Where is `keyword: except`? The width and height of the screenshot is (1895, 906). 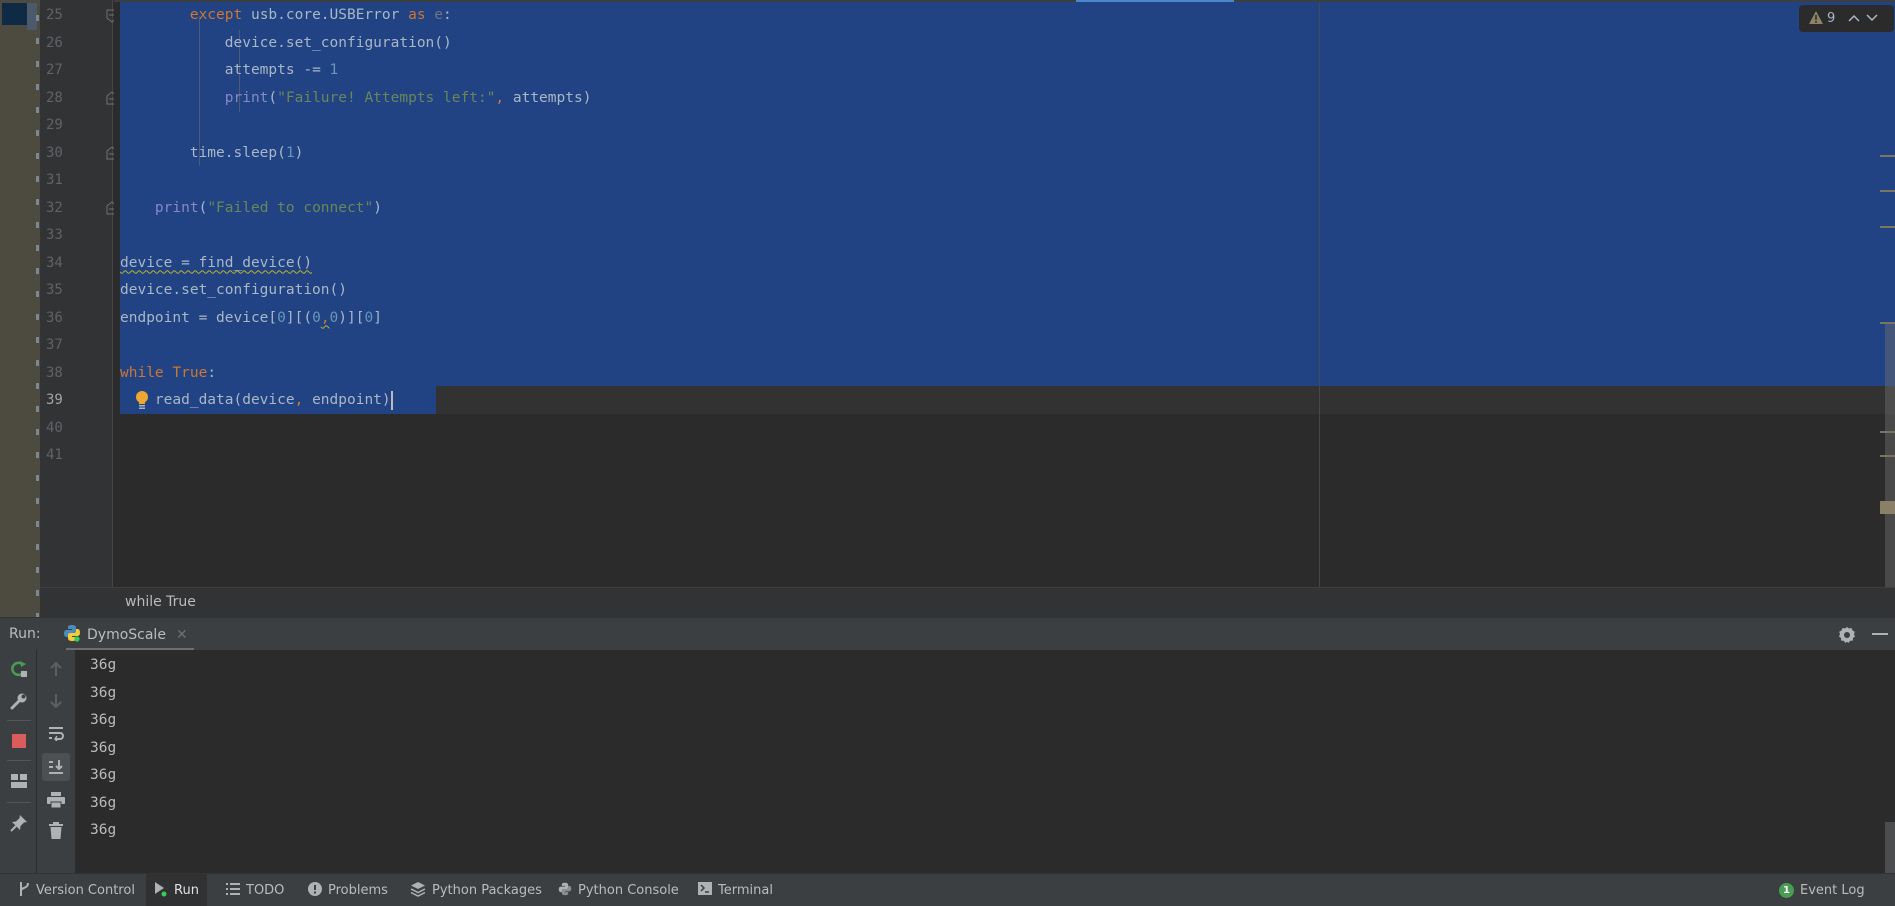 keyword: except is located at coordinates (216, 15).